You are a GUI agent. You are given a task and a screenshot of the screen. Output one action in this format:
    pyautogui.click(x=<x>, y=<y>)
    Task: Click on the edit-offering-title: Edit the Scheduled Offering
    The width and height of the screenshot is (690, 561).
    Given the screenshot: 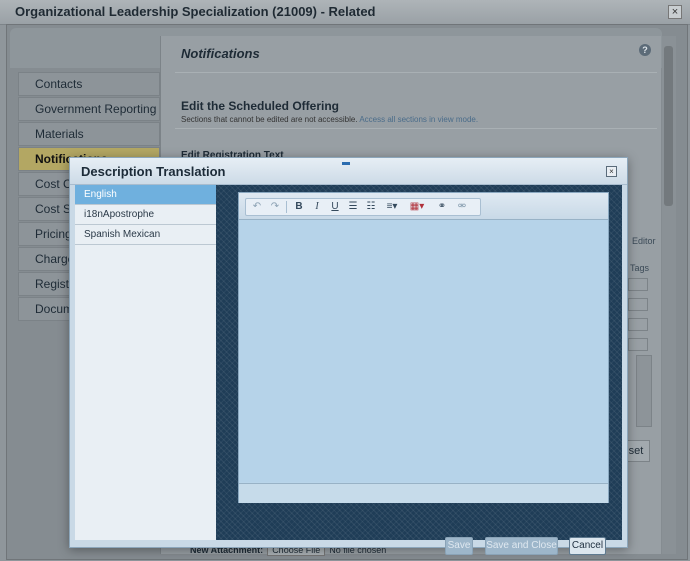 What is the action you would take?
    pyautogui.click(x=260, y=106)
    